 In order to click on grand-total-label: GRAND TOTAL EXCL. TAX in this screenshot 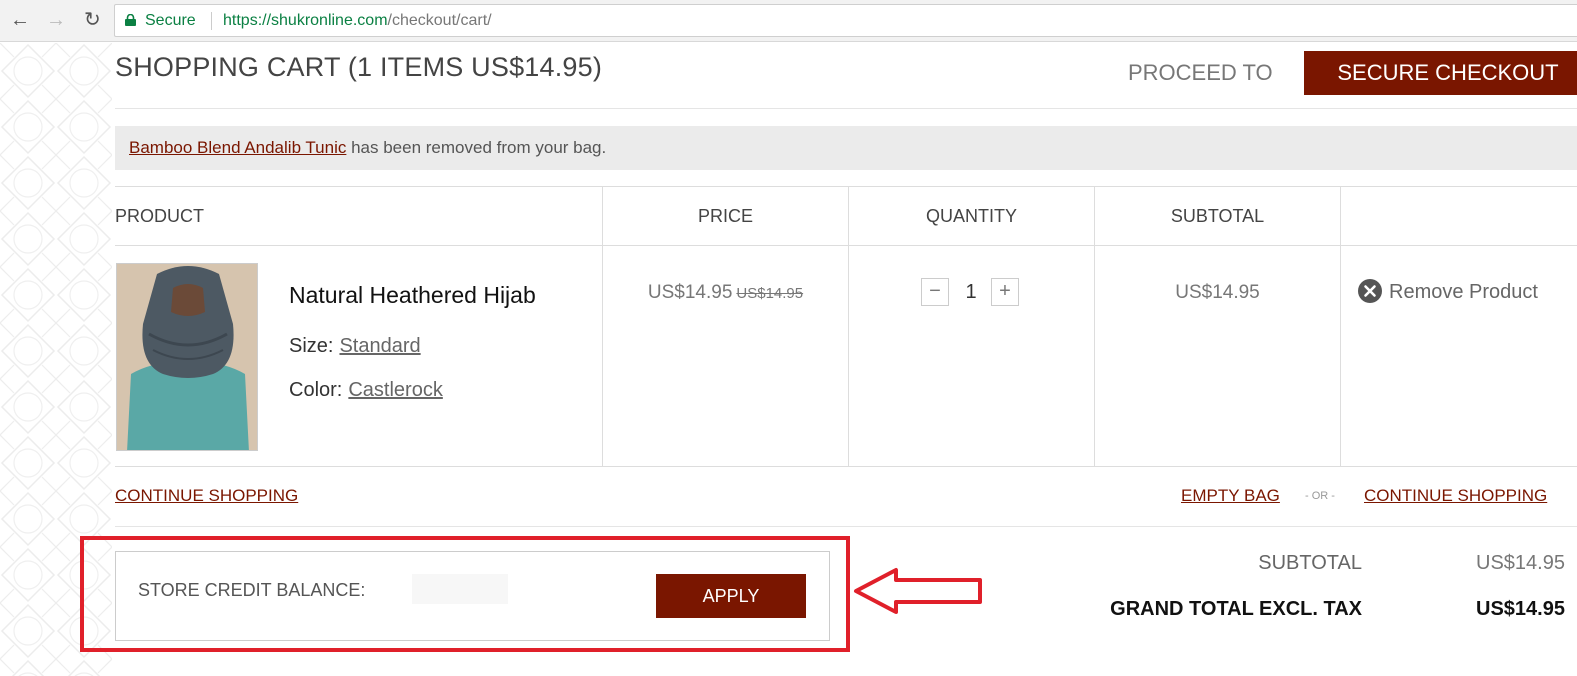, I will do `click(1236, 609)`.